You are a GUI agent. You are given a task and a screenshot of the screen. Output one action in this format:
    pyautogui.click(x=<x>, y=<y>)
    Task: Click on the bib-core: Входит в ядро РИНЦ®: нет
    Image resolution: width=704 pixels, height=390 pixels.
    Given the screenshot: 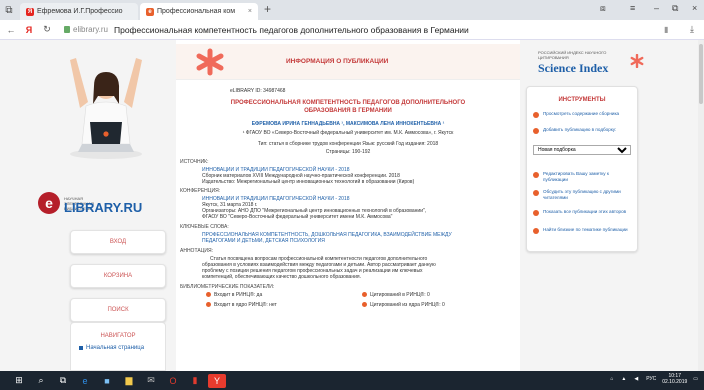 What is the action you would take?
    pyautogui.click(x=241, y=305)
    